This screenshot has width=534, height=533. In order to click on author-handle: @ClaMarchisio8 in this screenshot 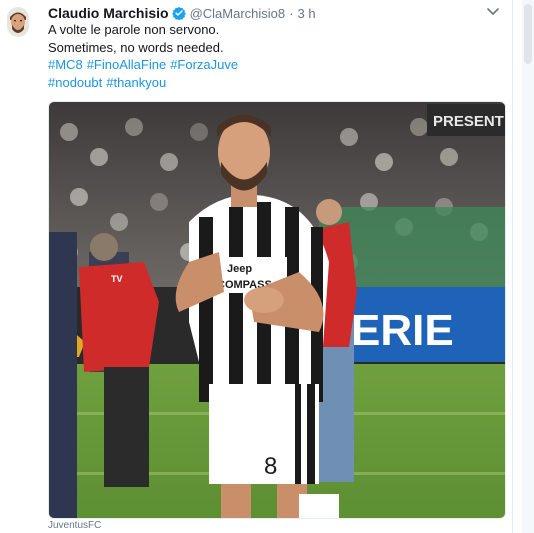, I will do `click(238, 13)`.